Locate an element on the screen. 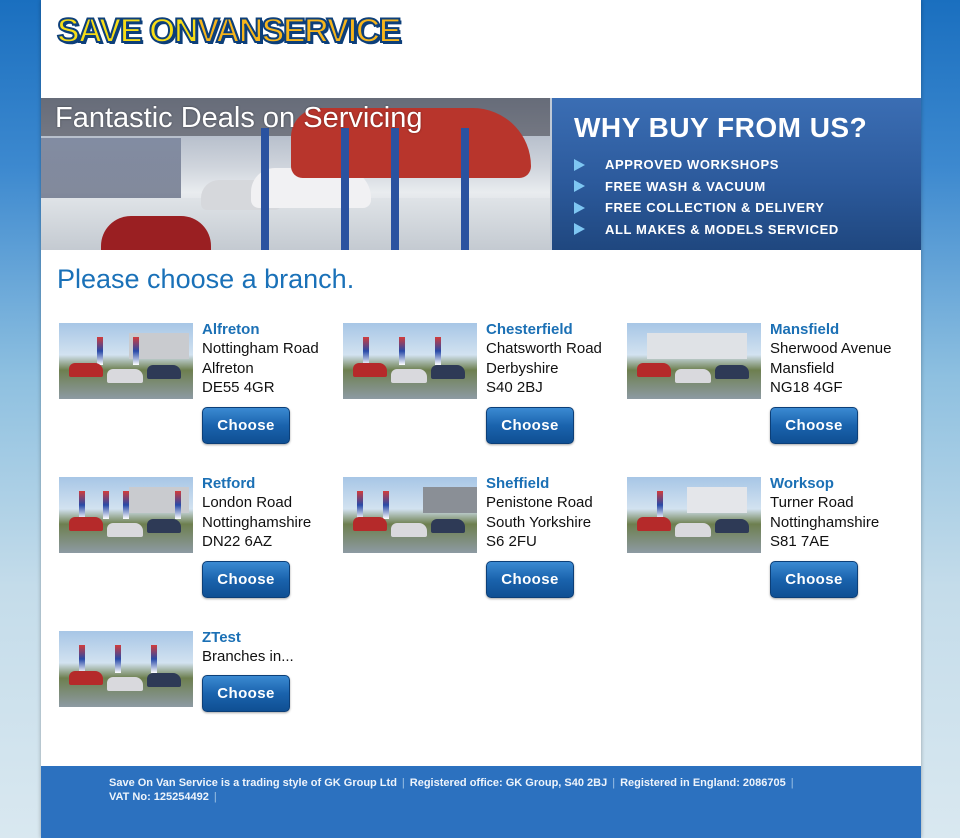  banner-title: Fantastic Deals on Servicing is located at coordinates (239, 118).